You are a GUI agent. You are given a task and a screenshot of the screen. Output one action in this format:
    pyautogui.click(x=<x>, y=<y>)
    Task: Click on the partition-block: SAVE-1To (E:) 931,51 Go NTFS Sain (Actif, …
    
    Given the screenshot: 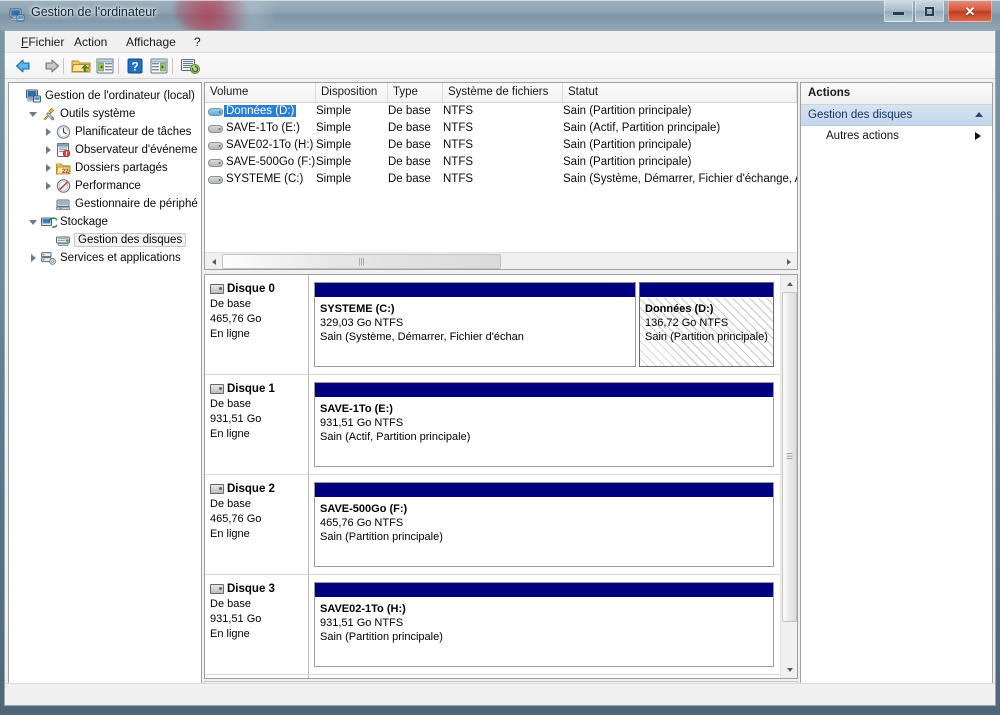 What is the action you would take?
    pyautogui.click(x=544, y=424)
    